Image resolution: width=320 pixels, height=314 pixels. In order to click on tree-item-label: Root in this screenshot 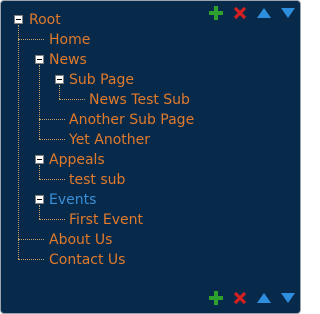, I will do `click(45, 20)`.